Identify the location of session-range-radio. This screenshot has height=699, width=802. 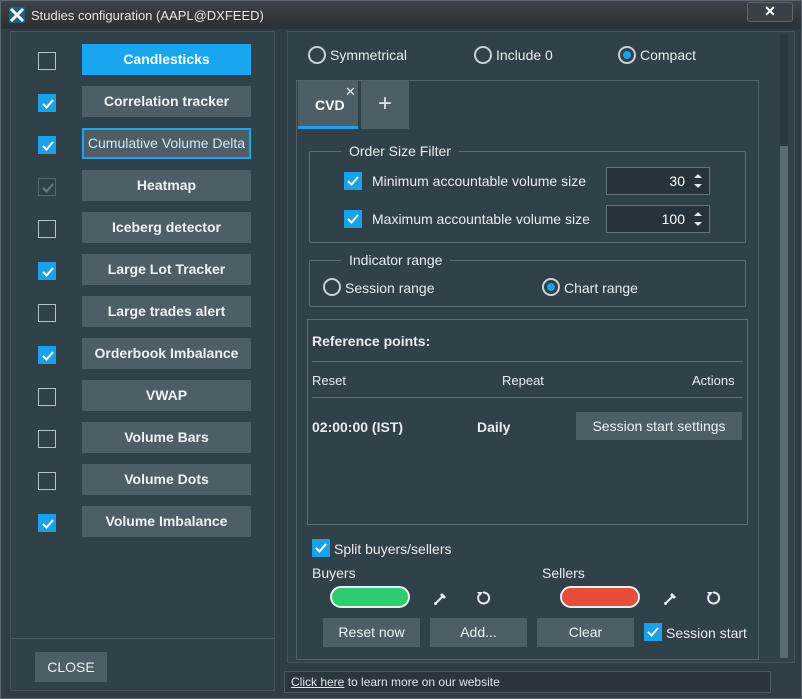
(332, 287).